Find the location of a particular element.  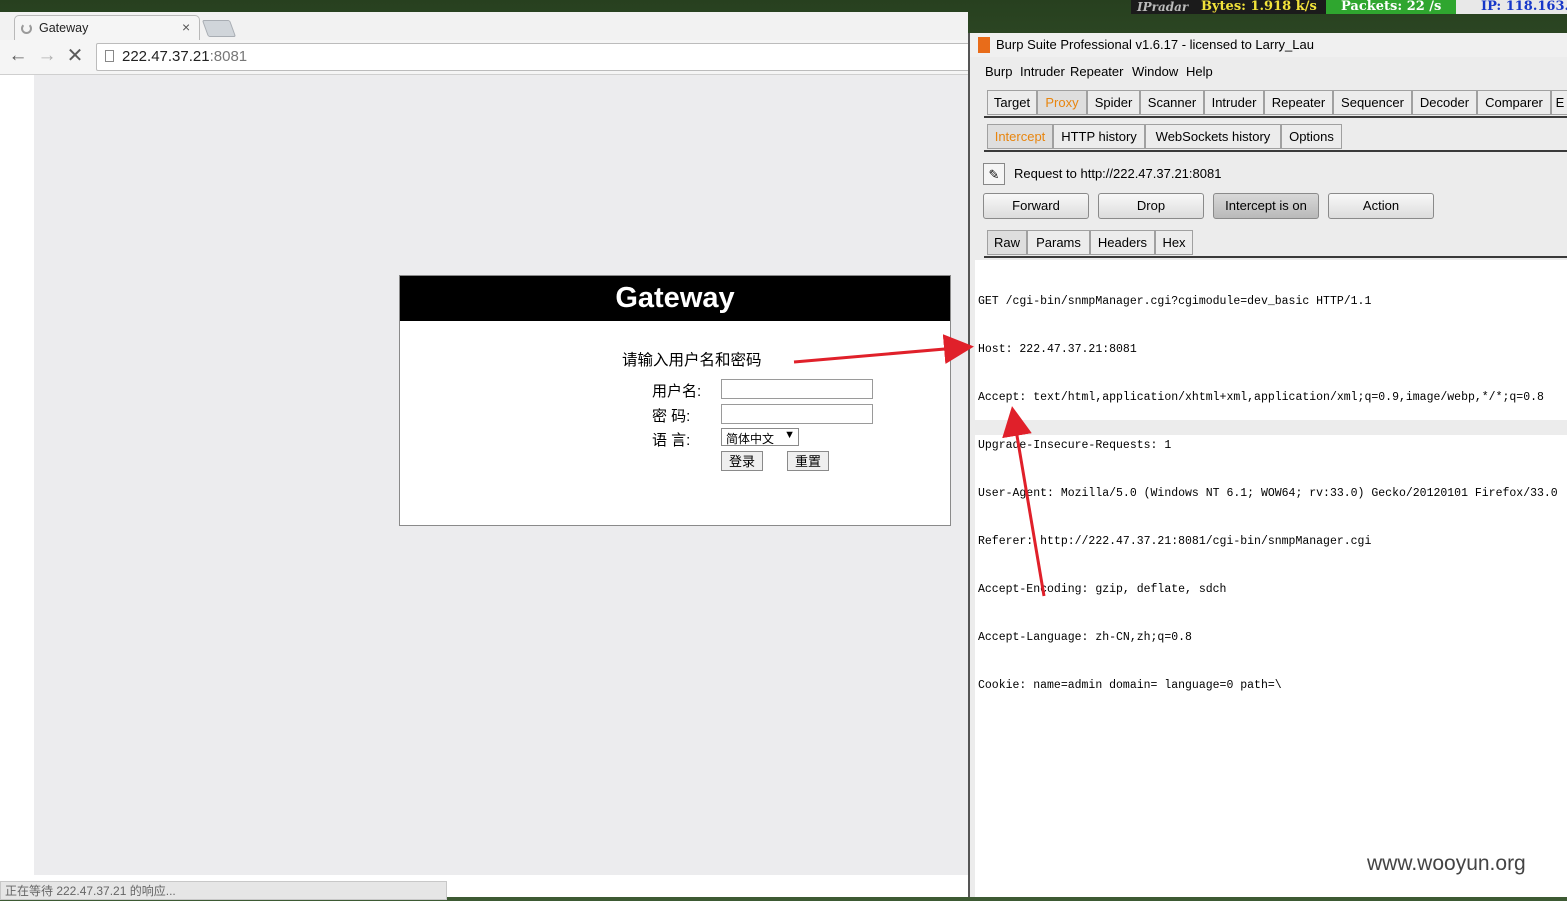

address-bar: 222.47.37.21:8081 is located at coordinates (537, 57).